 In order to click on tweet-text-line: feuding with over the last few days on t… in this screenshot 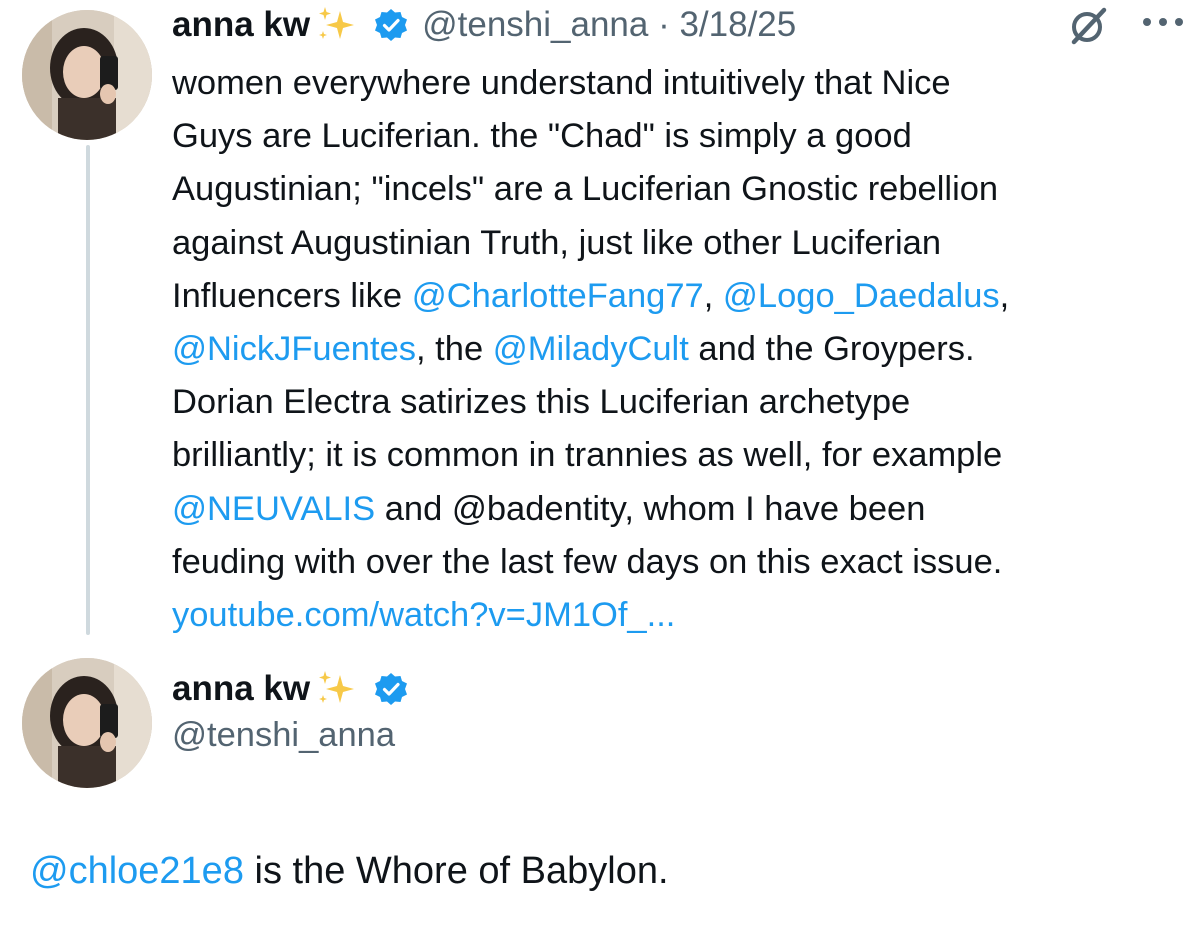, I will do `click(682, 562)`.